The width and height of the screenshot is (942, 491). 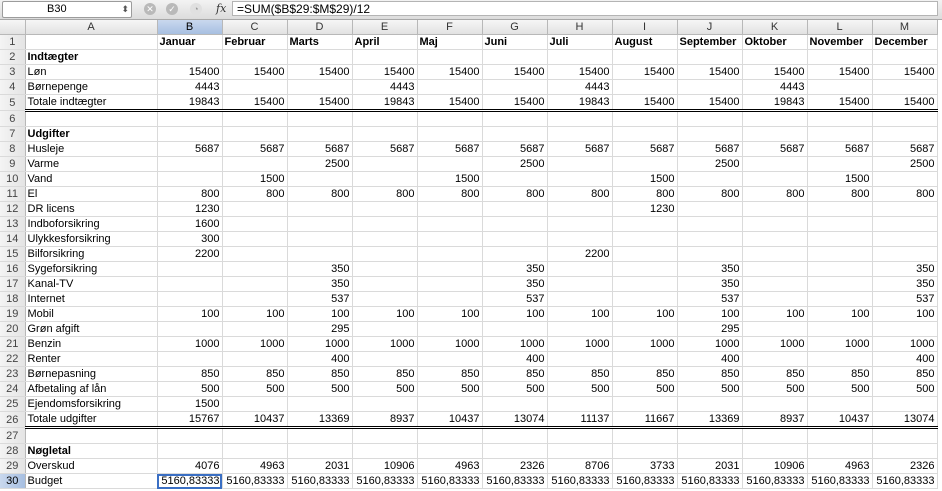 I want to click on column-header-c: C, so click(x=255, y=27).